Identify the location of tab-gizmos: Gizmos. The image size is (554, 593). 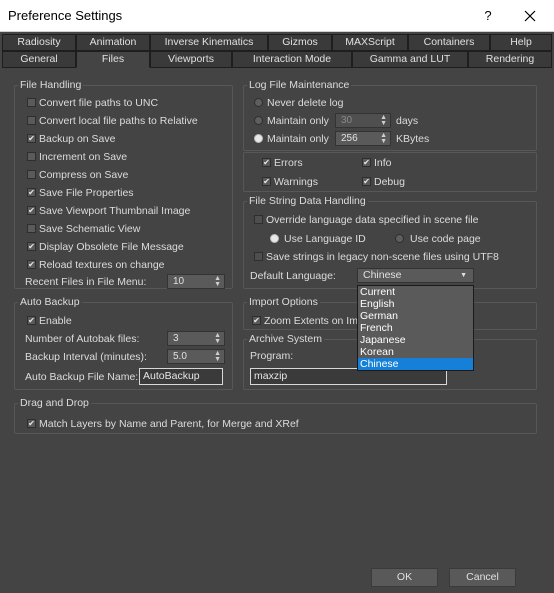
(300, 42).